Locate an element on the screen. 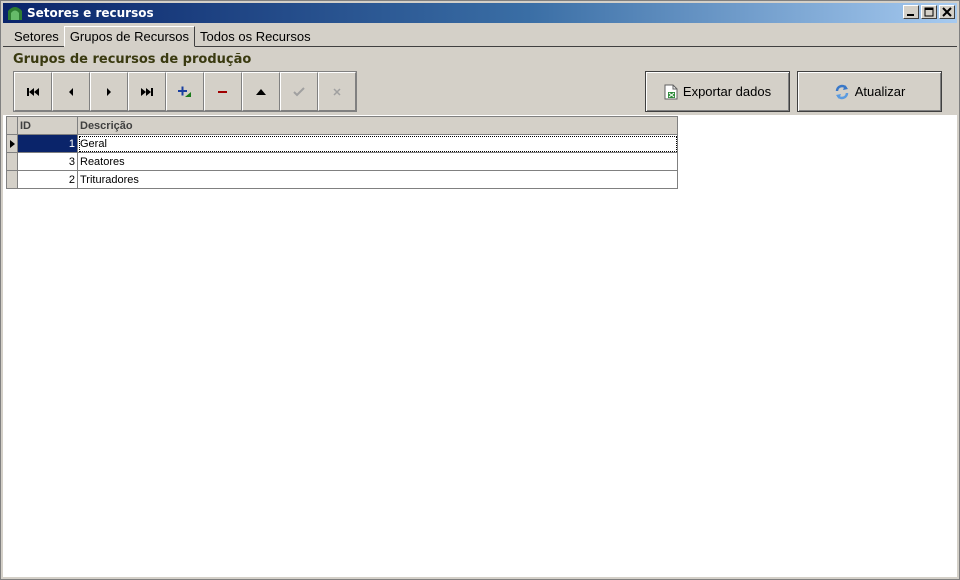  first-record-button is located at coordinates (33, 91).